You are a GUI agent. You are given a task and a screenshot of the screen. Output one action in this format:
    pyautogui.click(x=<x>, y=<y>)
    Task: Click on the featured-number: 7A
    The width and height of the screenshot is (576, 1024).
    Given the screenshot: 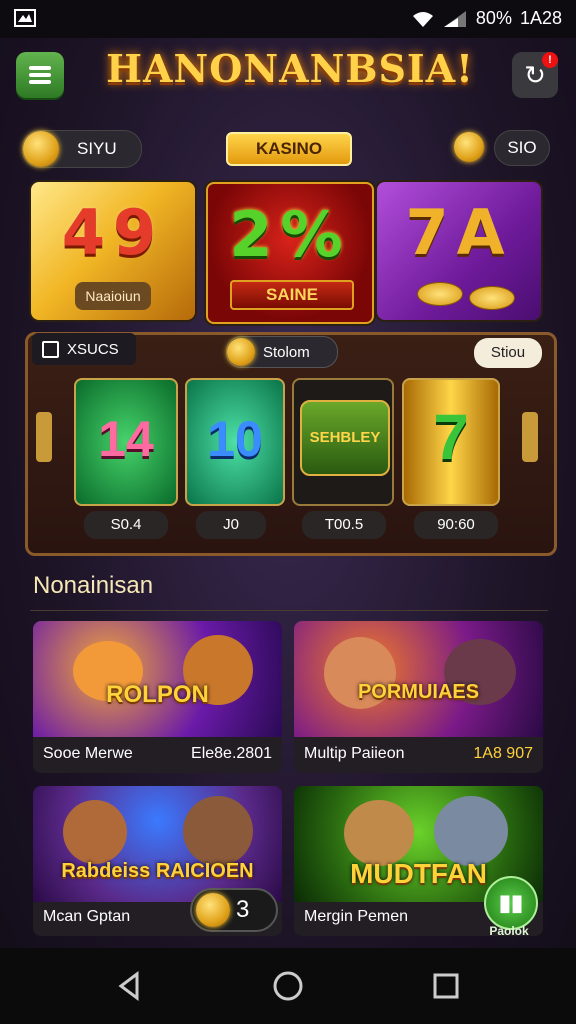 What is the action you would take?
    pyautogui.click(x=459, y=232)
    